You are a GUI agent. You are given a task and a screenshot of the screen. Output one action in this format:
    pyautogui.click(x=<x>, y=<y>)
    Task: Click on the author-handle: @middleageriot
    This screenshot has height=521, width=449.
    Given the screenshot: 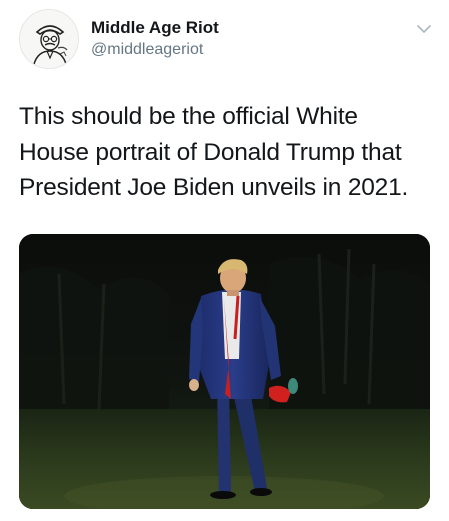 What is the action you would take?
    pyautogui.click(x=147, y=50)
    